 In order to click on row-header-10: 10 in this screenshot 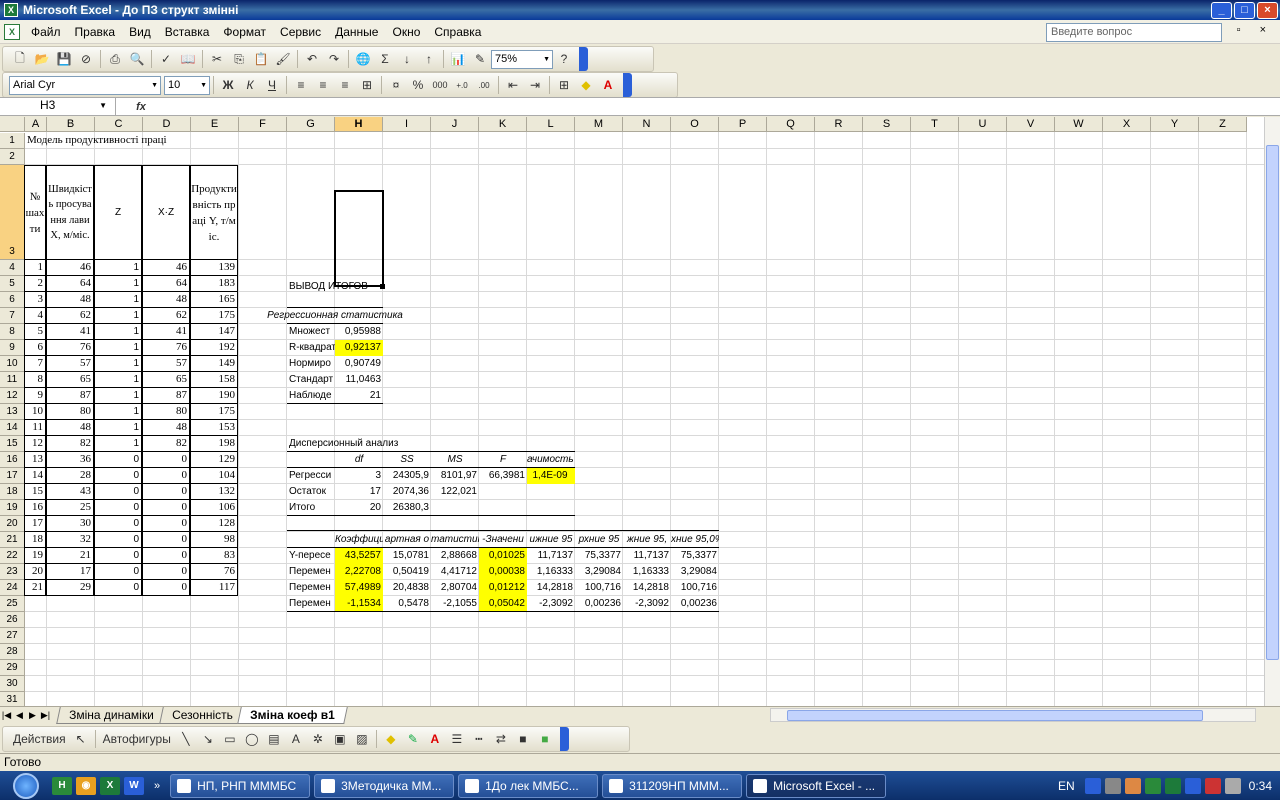, I will do `click(12, 364)`.